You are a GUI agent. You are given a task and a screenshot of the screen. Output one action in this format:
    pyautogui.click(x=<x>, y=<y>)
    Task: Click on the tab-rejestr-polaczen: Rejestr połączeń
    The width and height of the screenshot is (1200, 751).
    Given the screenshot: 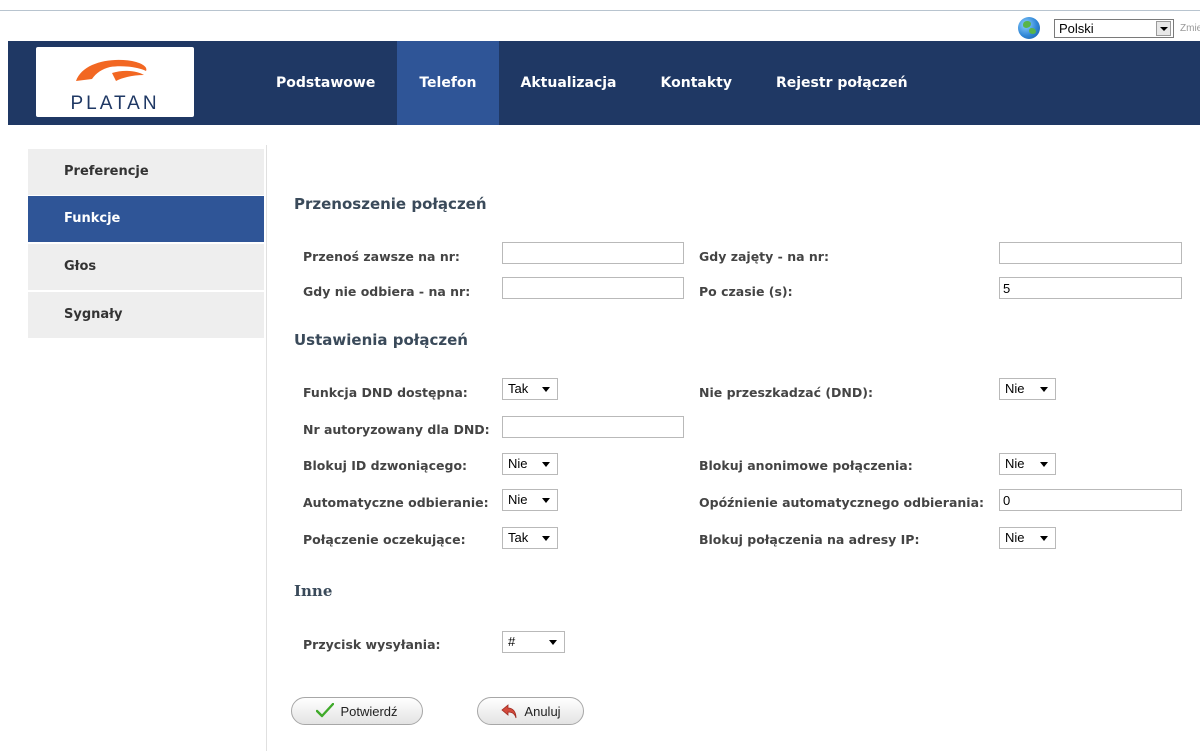 What is the action you would take?
    pyautogui.click(x=842, y=83)
    